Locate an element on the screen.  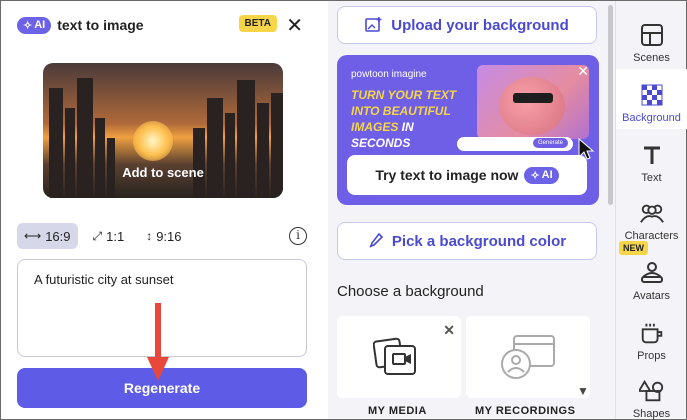
my-recordings-tile is located at coordinates (528, 357).